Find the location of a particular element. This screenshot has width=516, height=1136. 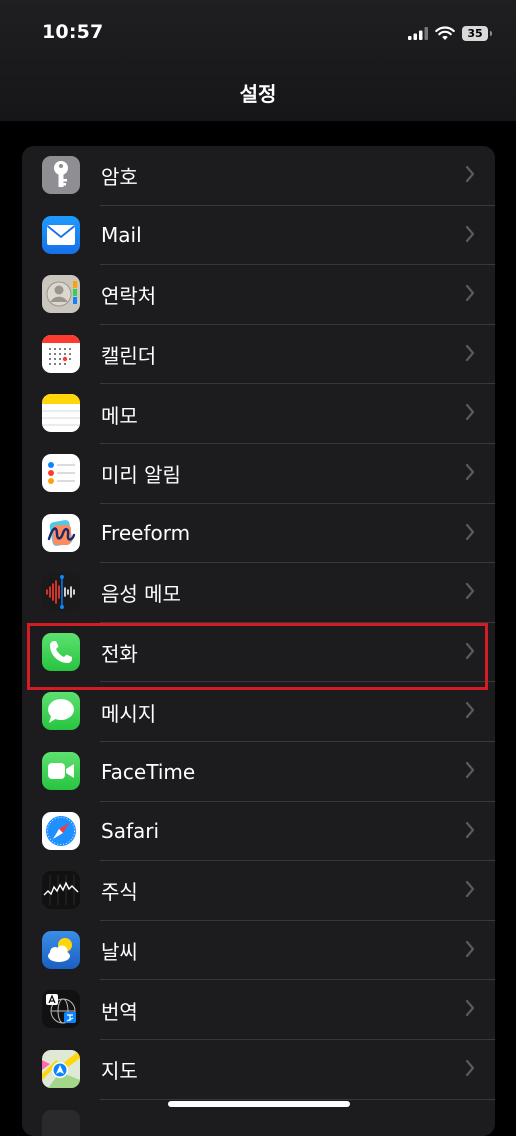

safari-icon is located at coordinates (61, 831).